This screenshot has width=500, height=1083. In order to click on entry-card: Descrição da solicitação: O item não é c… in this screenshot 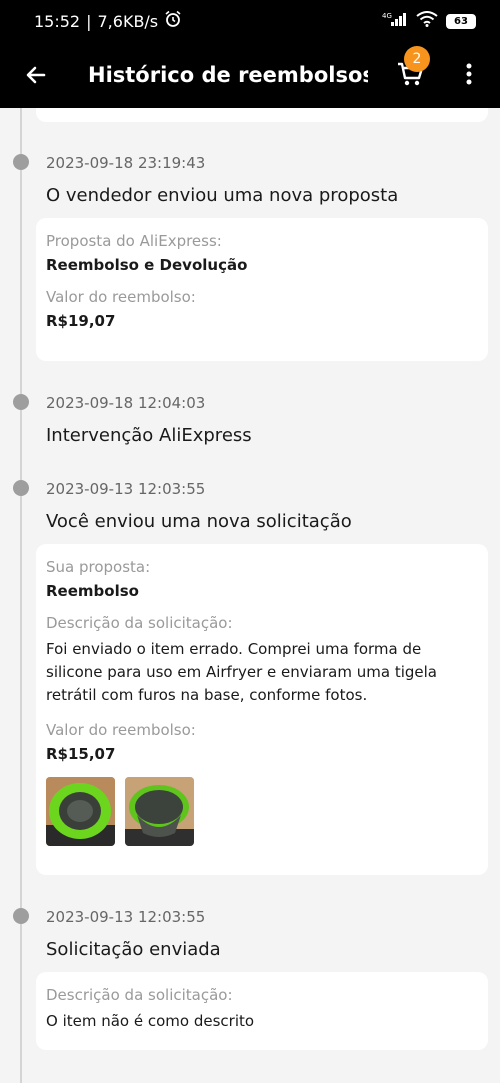, I will do `click(262, 1011)`.